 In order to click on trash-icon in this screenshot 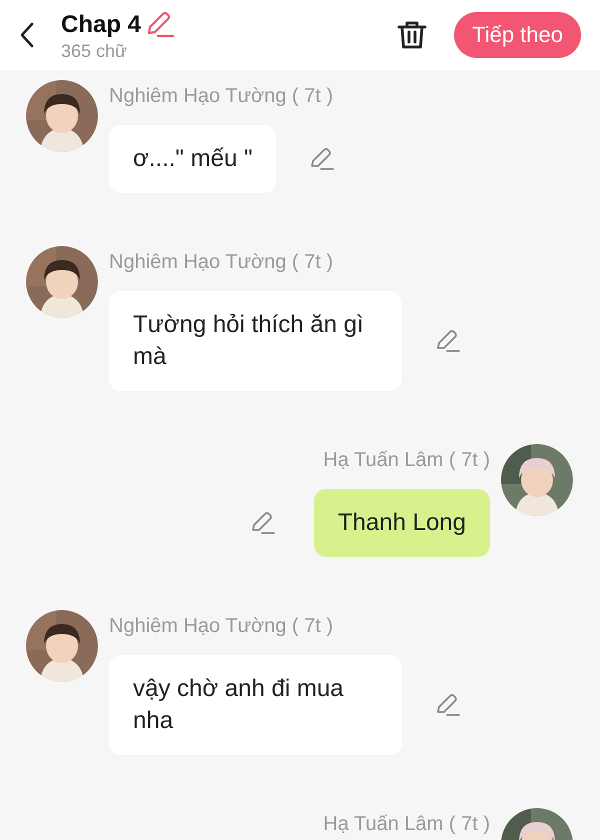, I will do `click(412, 35)`.